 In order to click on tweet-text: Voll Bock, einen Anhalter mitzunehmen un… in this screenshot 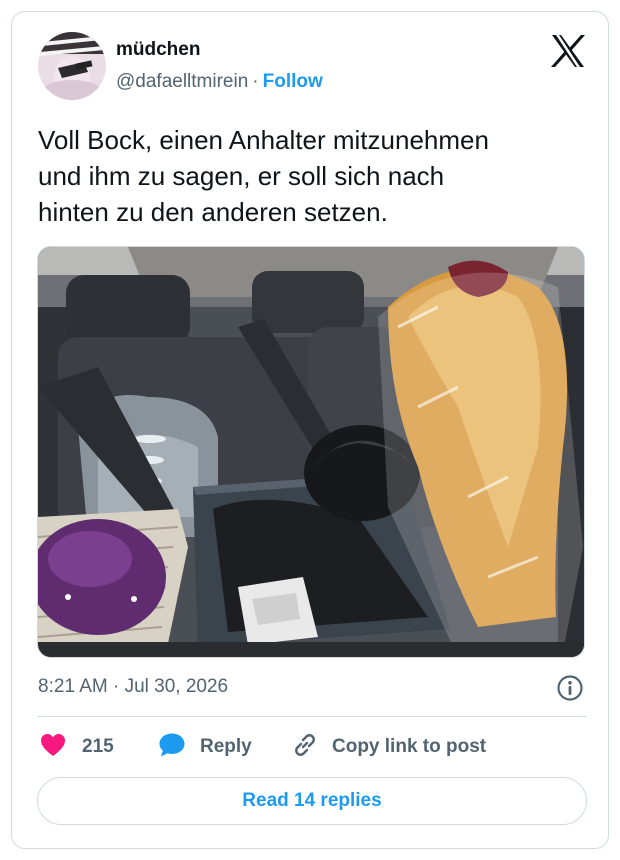, I will do `click(263, 176)`.